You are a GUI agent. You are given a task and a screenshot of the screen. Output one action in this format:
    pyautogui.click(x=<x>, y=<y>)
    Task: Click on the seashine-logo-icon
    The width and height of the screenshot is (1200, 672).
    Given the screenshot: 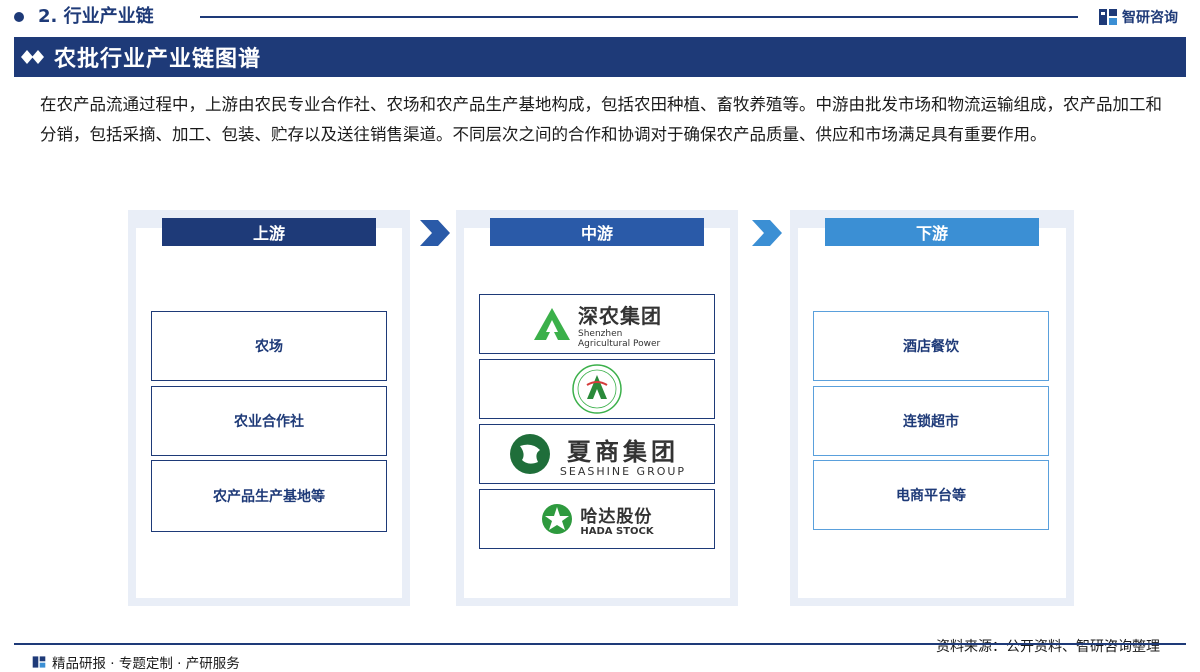 What is the action you would take?
    pyautogui.click(x=529, y=454)
    